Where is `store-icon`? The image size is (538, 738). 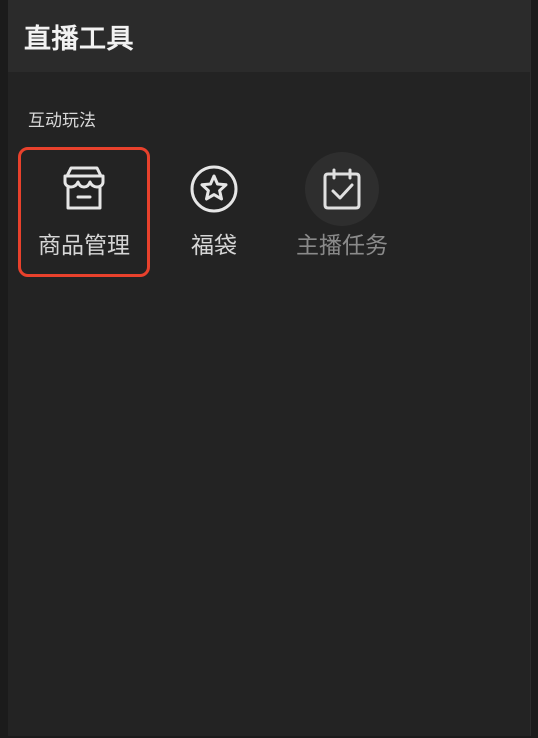
store-icon is located at coordinates (84, 189).